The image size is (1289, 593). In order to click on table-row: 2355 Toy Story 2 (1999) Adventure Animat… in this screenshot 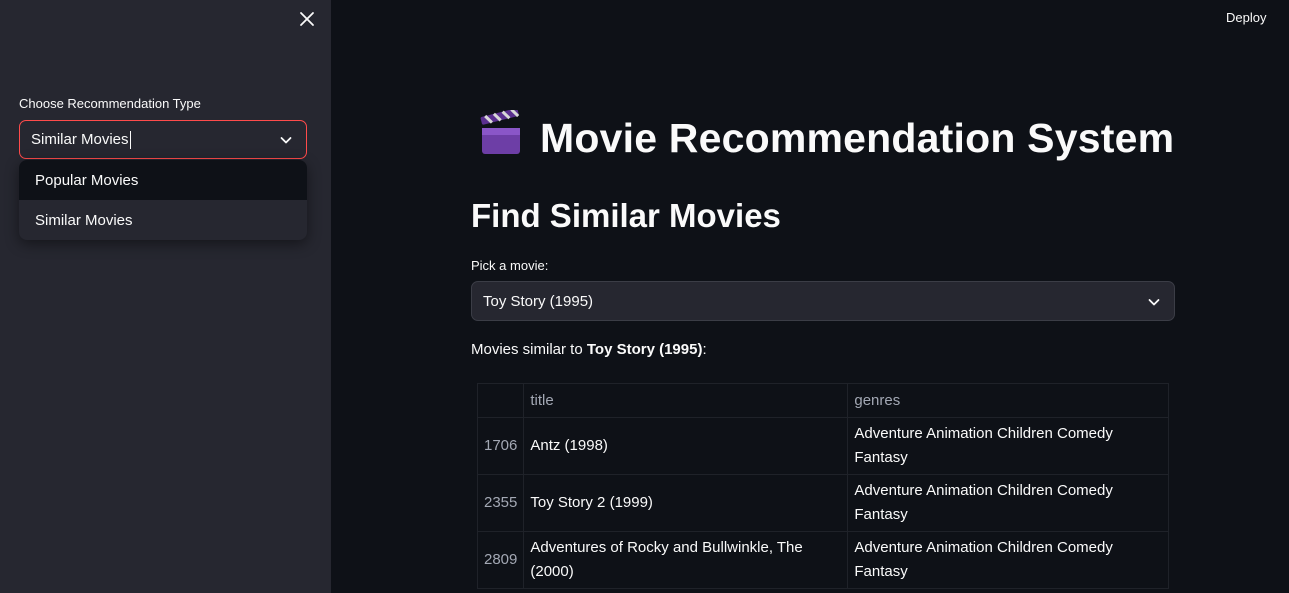, I will do `click(822, 503)`.